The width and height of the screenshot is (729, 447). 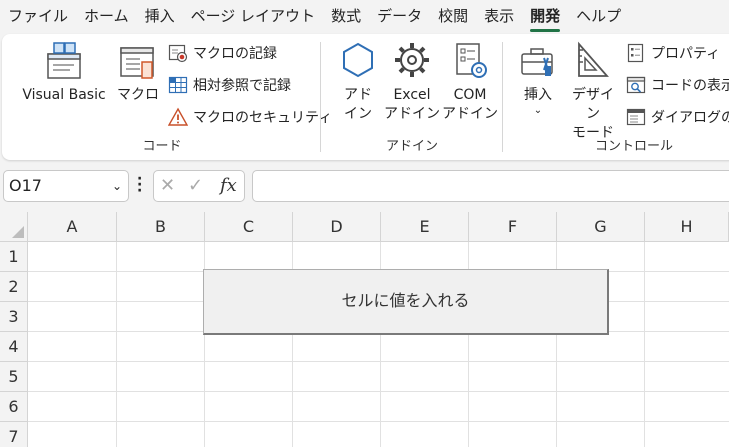 I want to click on ribbon-group-addins-label: アドイン, so click(x=411, y=146).